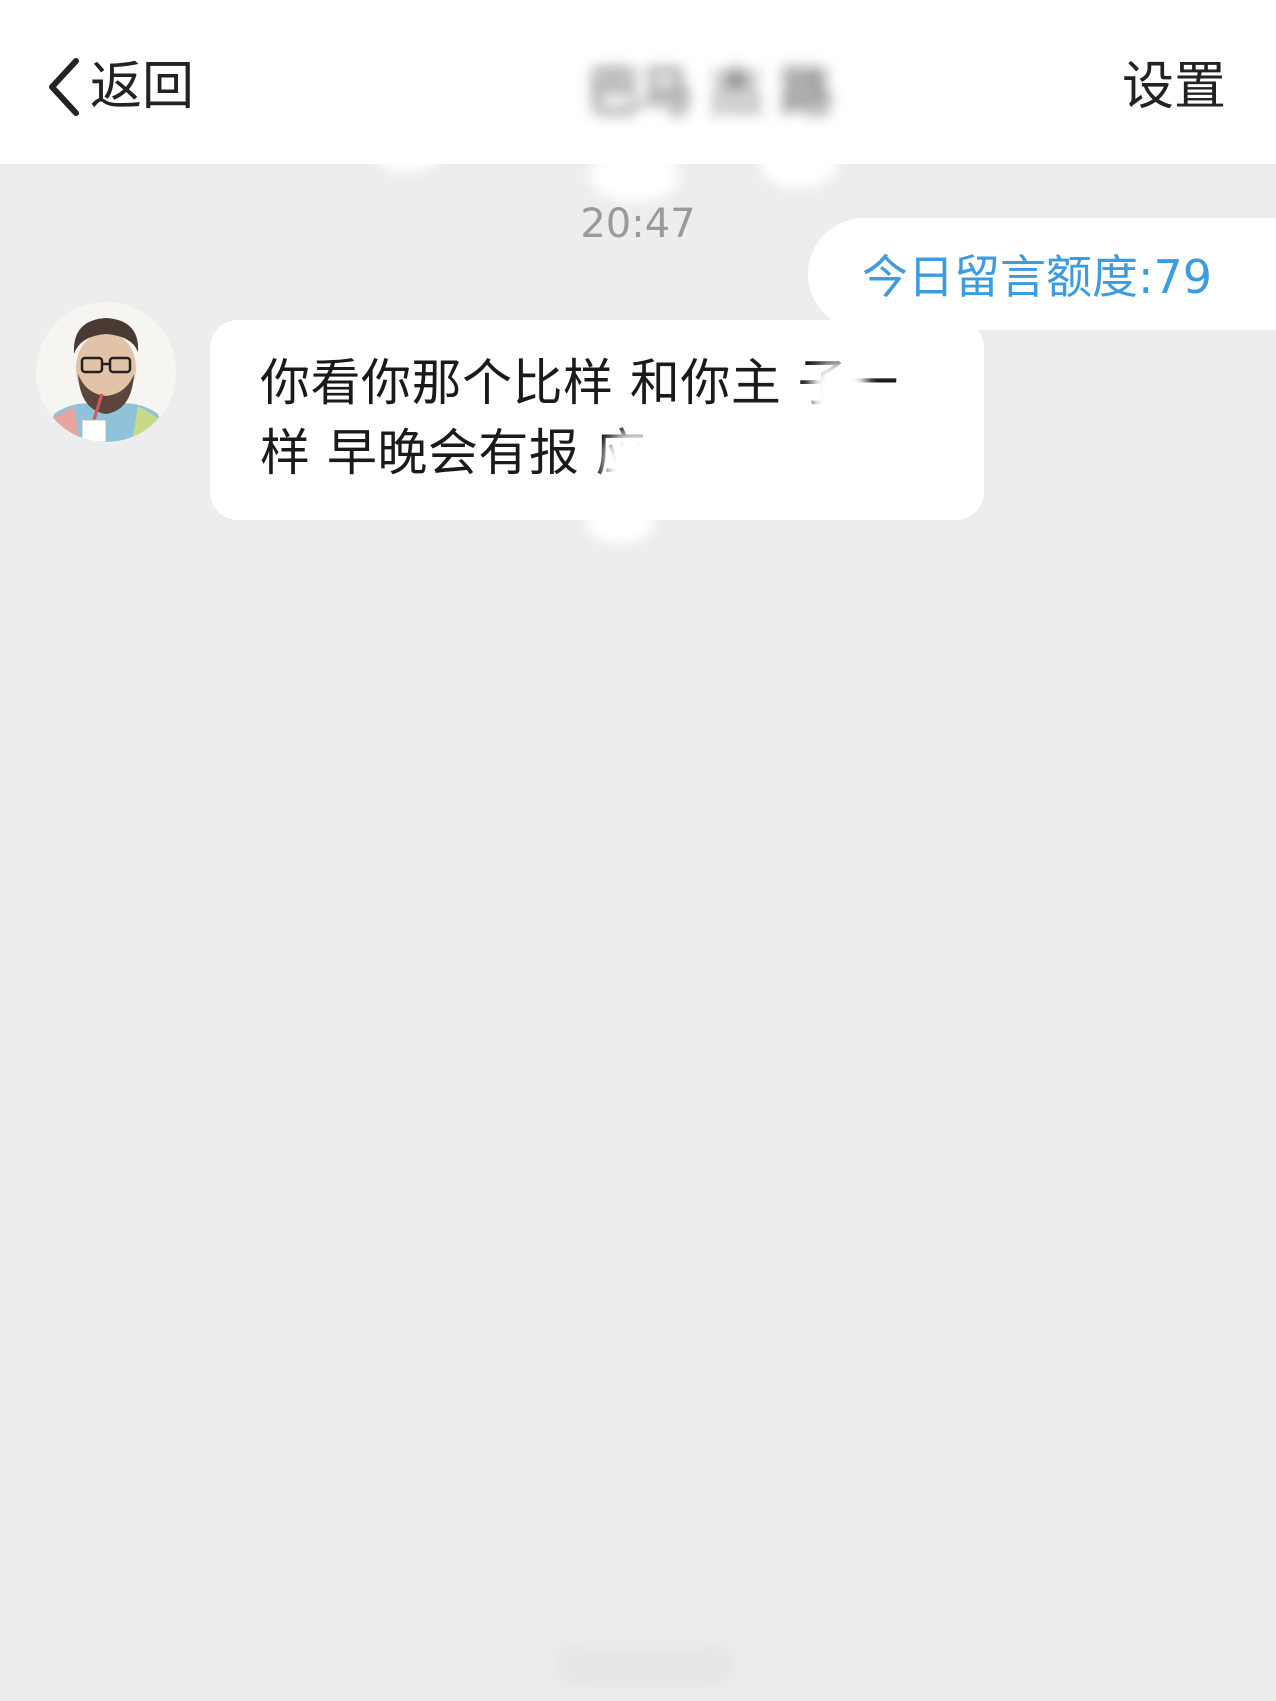 The image size is (1276, 1701). What do you see at coordinates (645, 1665) in the screenshot?
I see `watermark` at bounding box center [645, 1665].